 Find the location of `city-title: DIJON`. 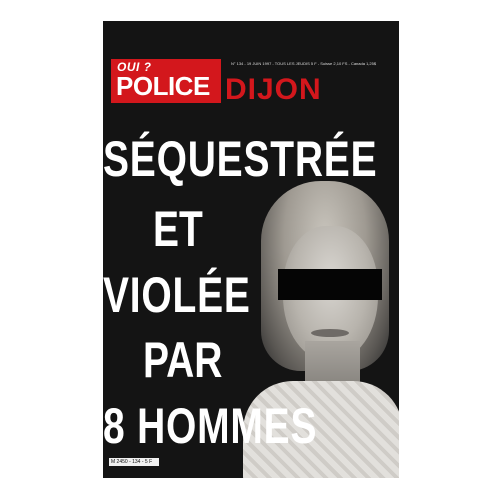

city-title: DIJON is located at coordinates (273, 89).